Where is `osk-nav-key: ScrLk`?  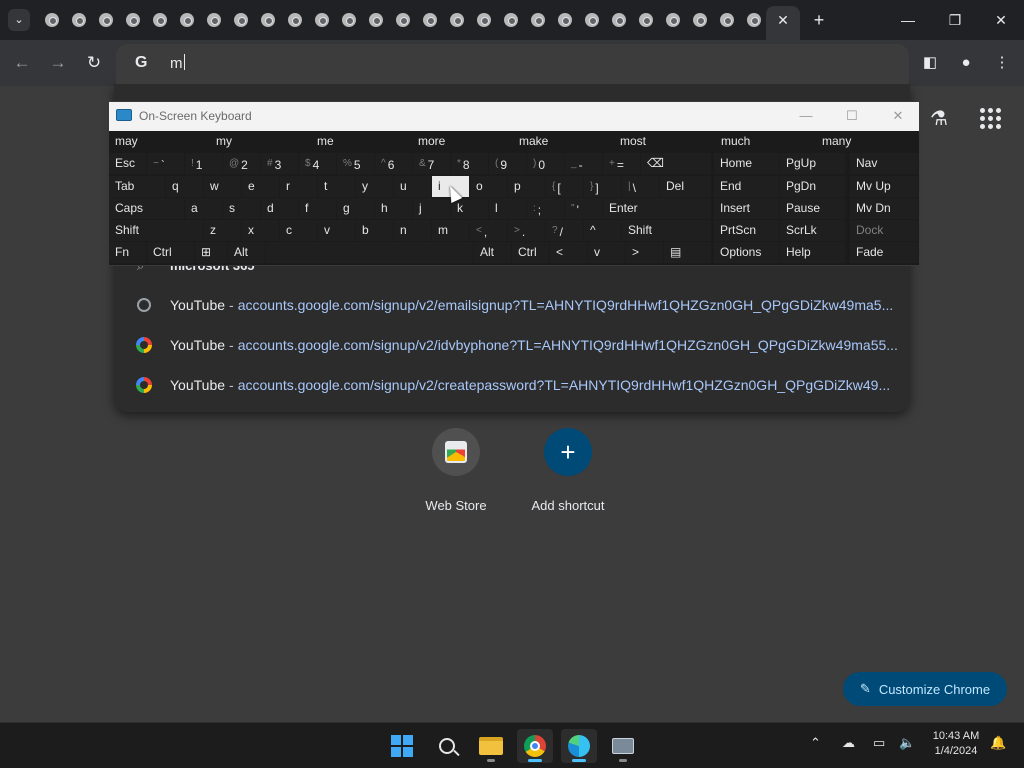
osk-nav-key: ScrLk is located at coordinates (812, 230).